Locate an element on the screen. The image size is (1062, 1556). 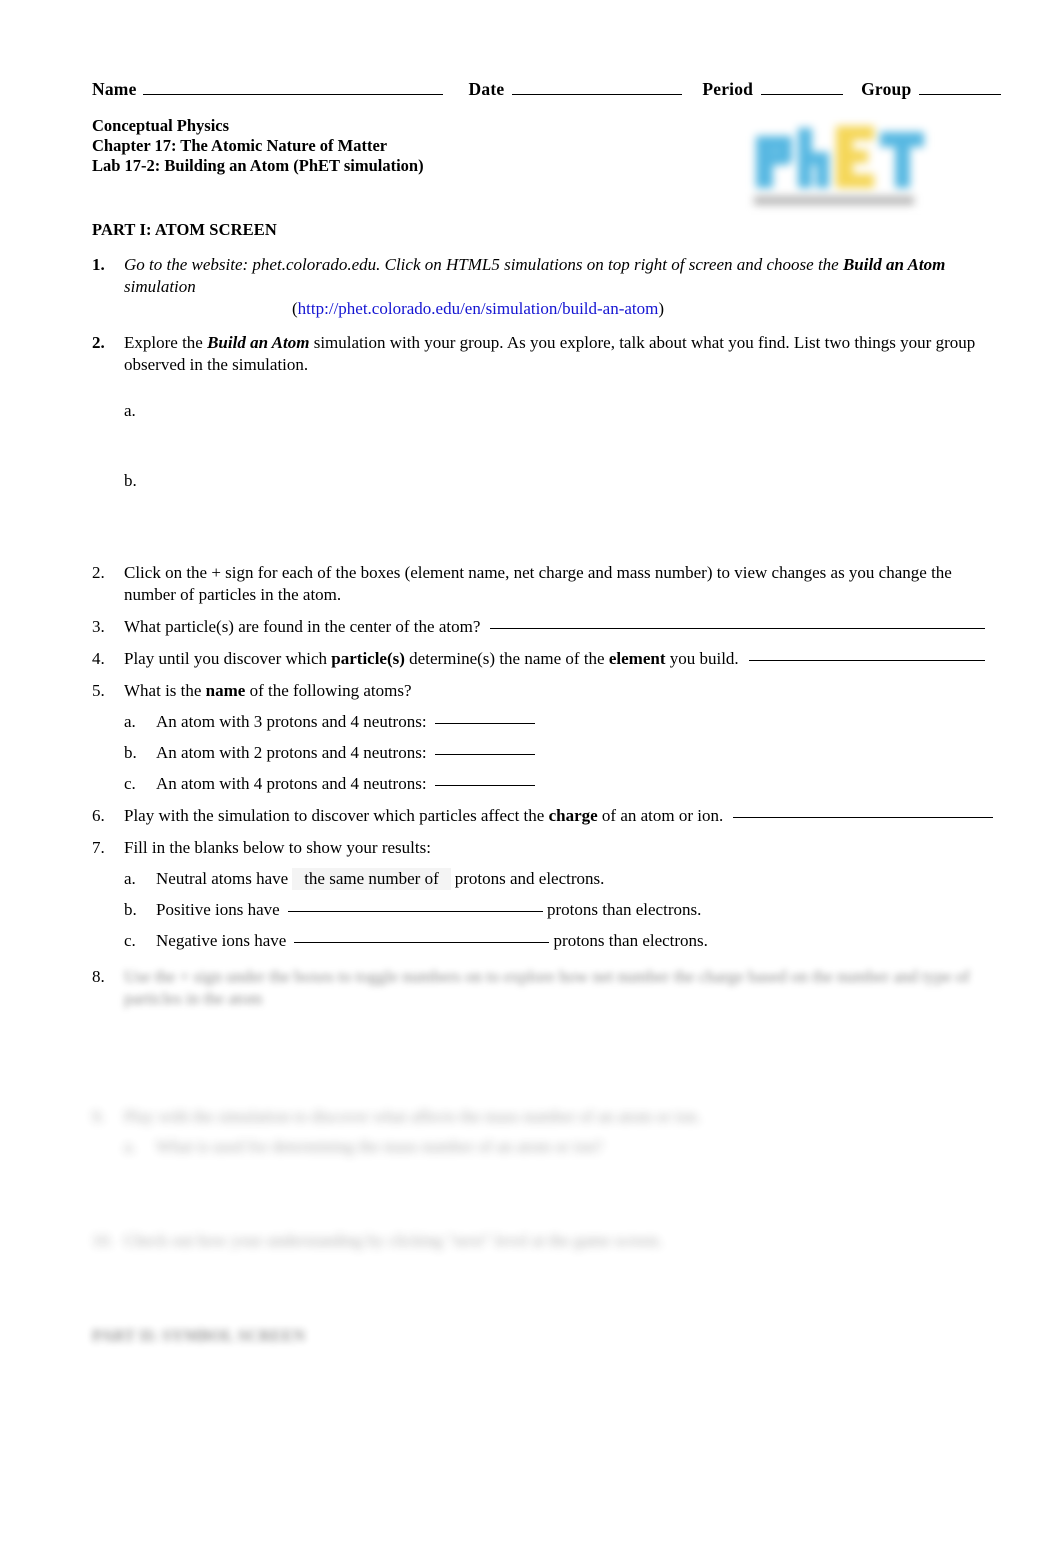
item-6-sub-a-text: An atom with 3 protons and 4 neutrons: is located at coordinates (291, 721).